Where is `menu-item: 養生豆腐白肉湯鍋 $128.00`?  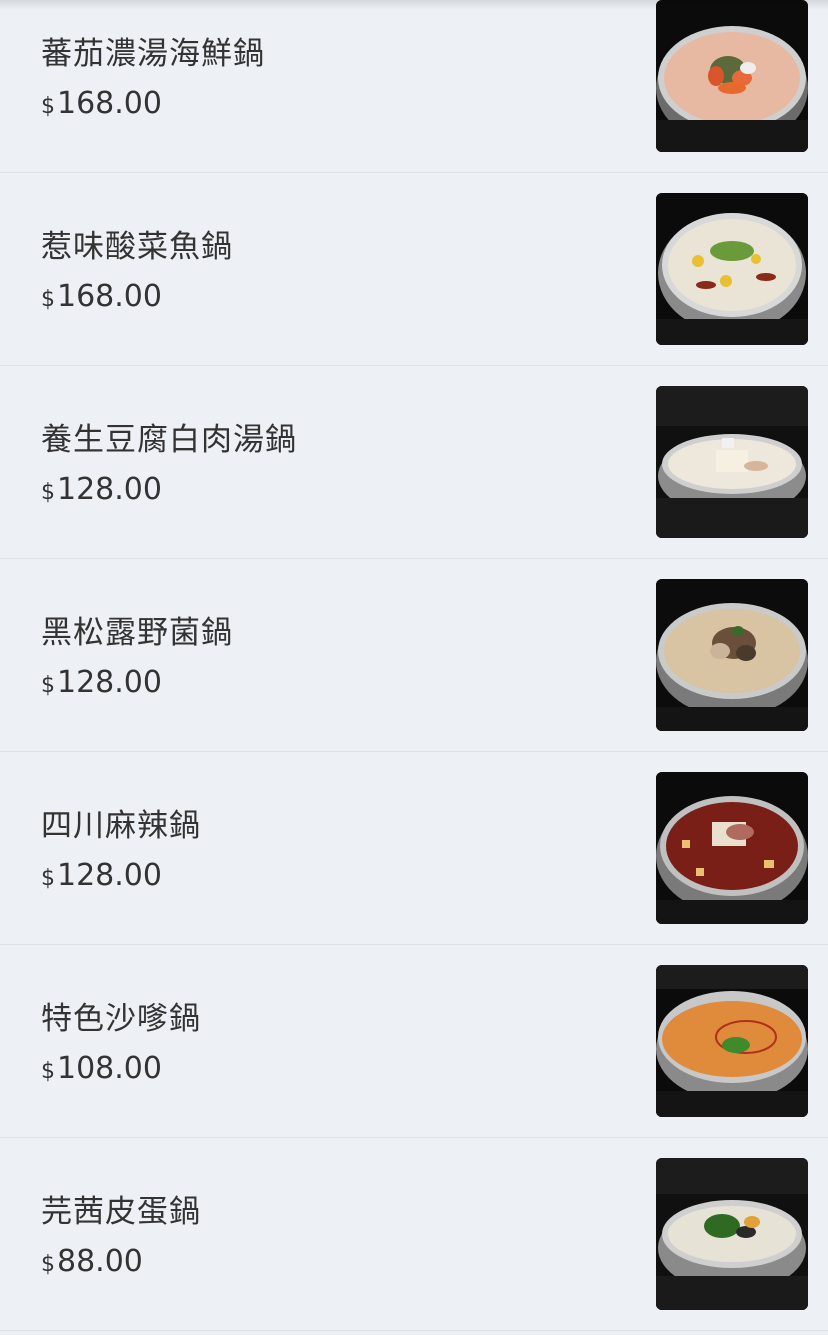
menu-item: 養生豆腐白肉湯鍋 $128.00 is located at coordinates (414, 462).